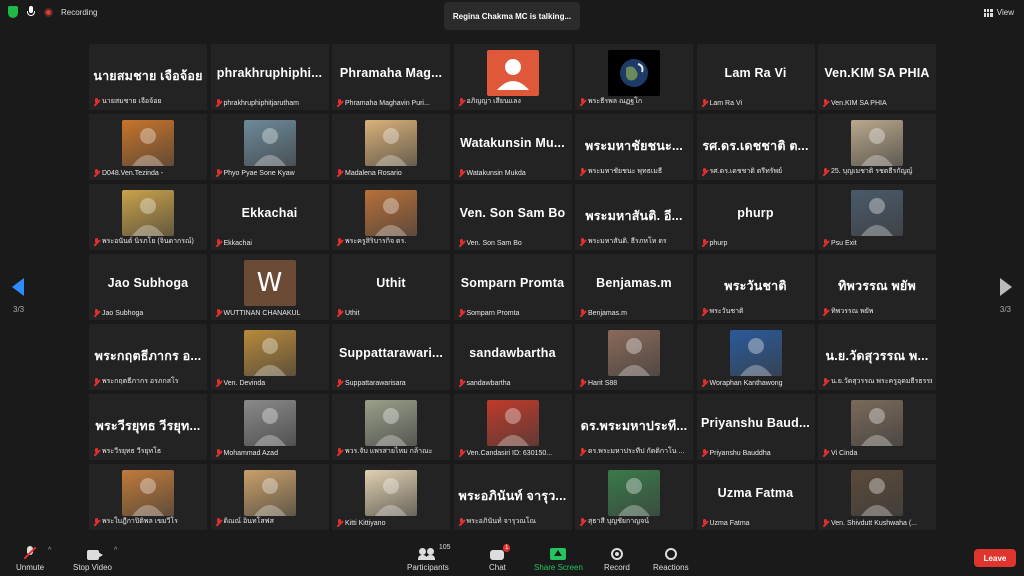 Image resolution: width=1024 pixels, height=576 pixels. What do you see at coordinates (877, 147) in the screenshot?
I see `participant-tile: 25. บุญเมชาติ รชตธีรกัญญ์` at bounding box center [877, 147].